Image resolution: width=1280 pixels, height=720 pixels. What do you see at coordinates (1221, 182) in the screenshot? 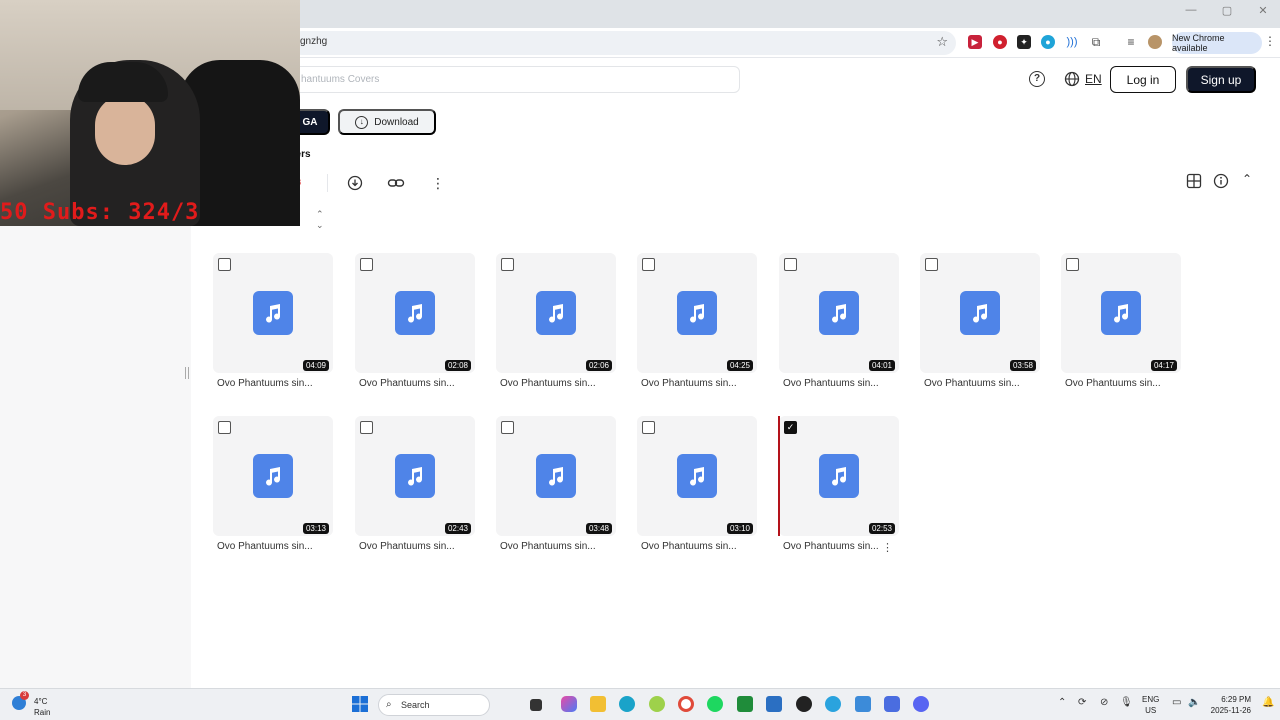
I see `info-icon` at bounding box center [1221, 182].